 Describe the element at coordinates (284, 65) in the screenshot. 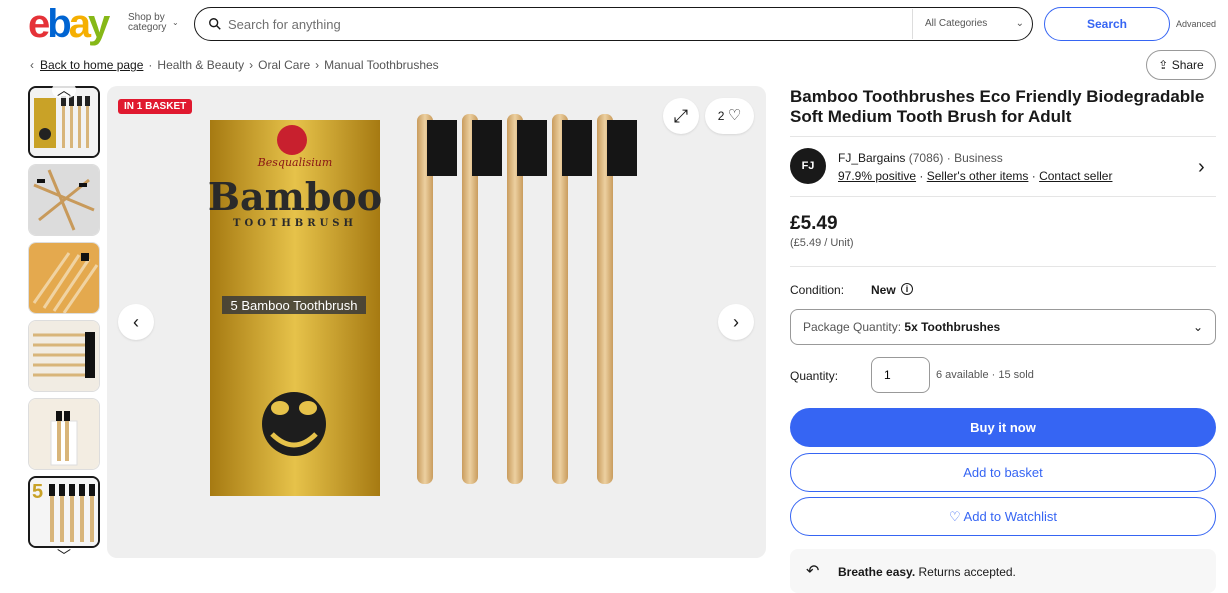

I see `breadcrumb-oral-care: Oral Care` at that location.